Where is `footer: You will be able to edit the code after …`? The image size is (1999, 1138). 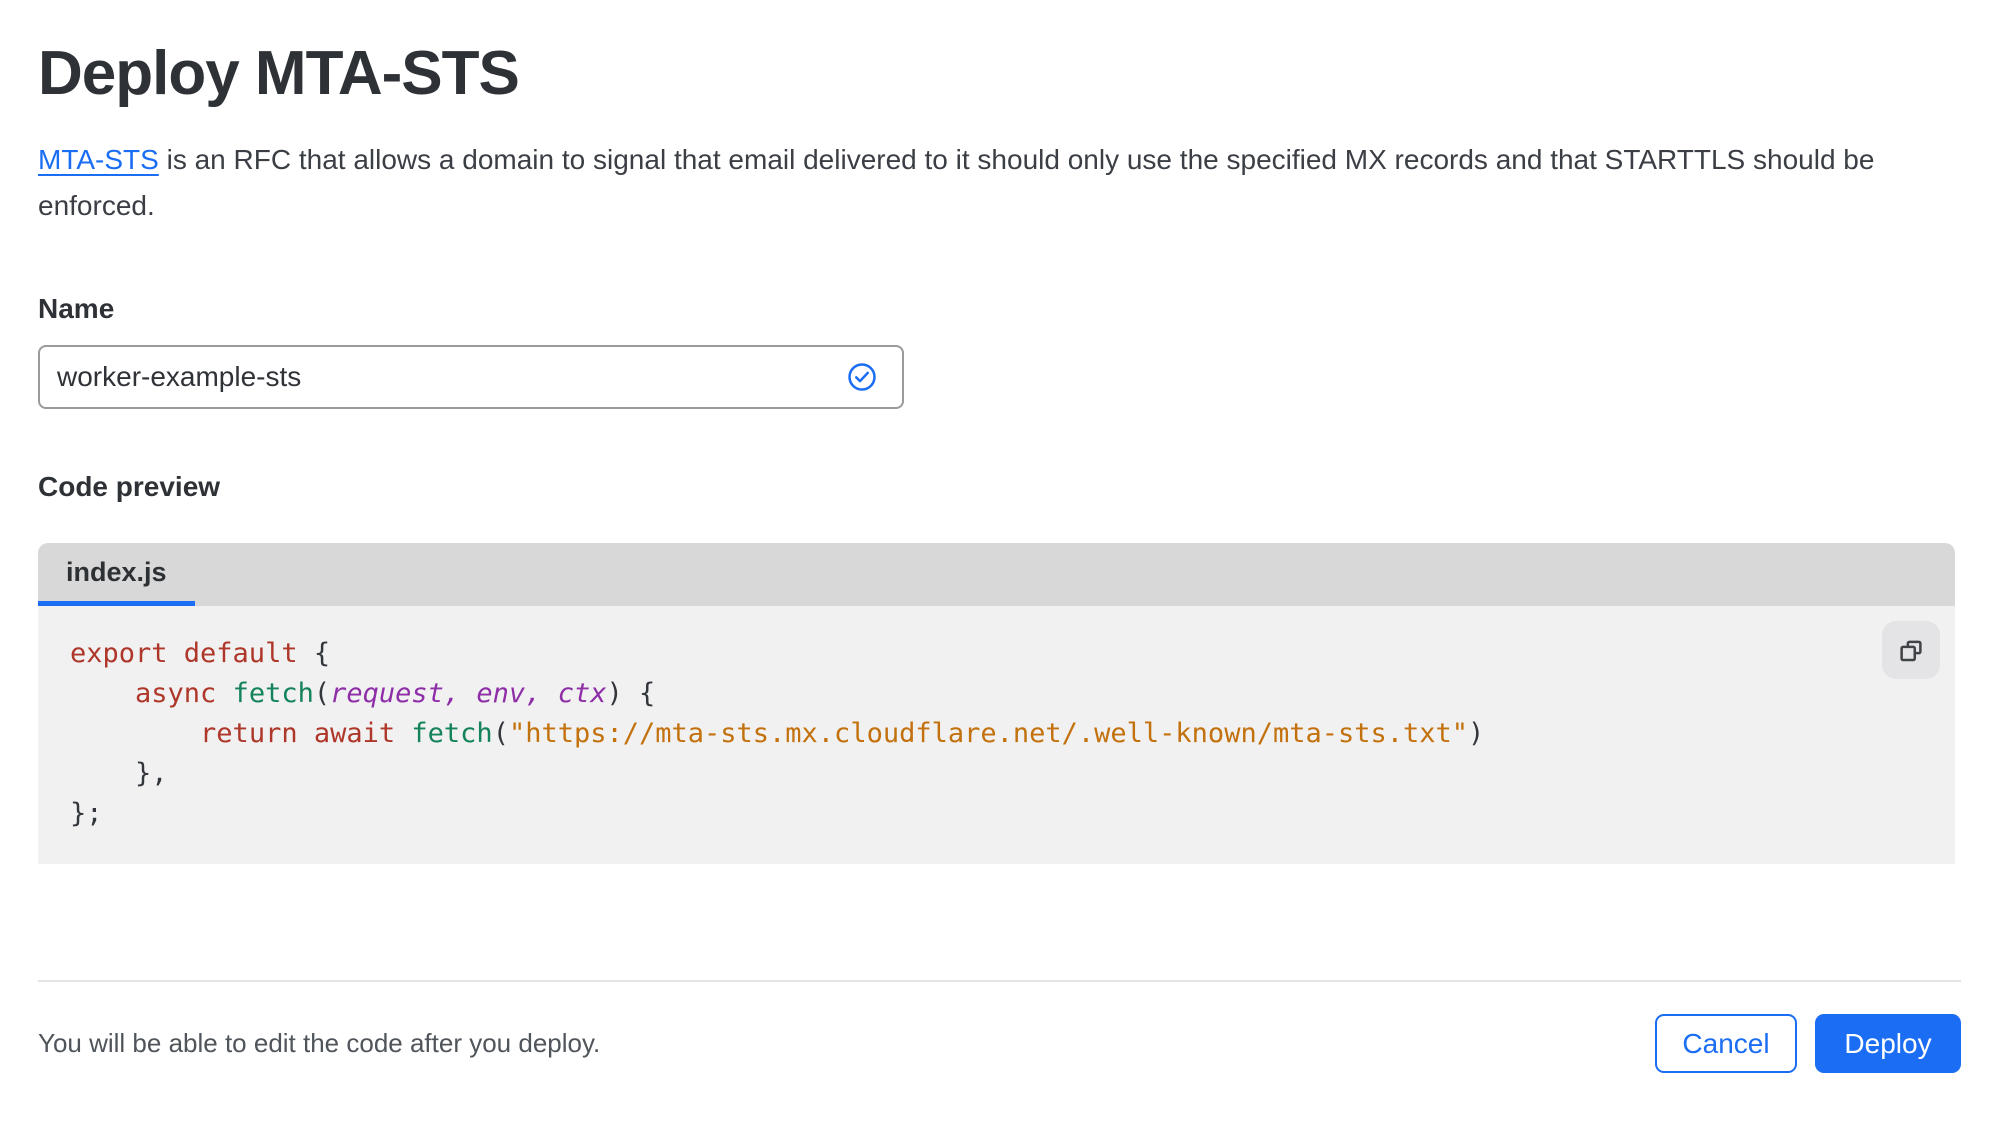
footer: You will be able to edit the code after … is located at coordinates (999, 1043).